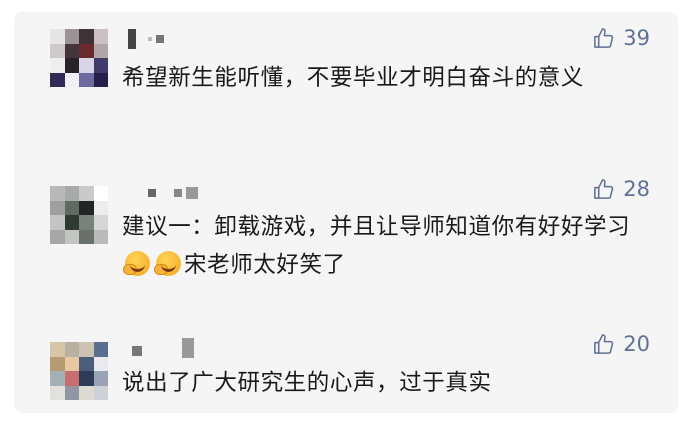 Image resolution: width=690 pixels, height=423 pixels. Describe the element at coordinates (621, 38) in the screenshot. I see `like-button: 39` at that location.